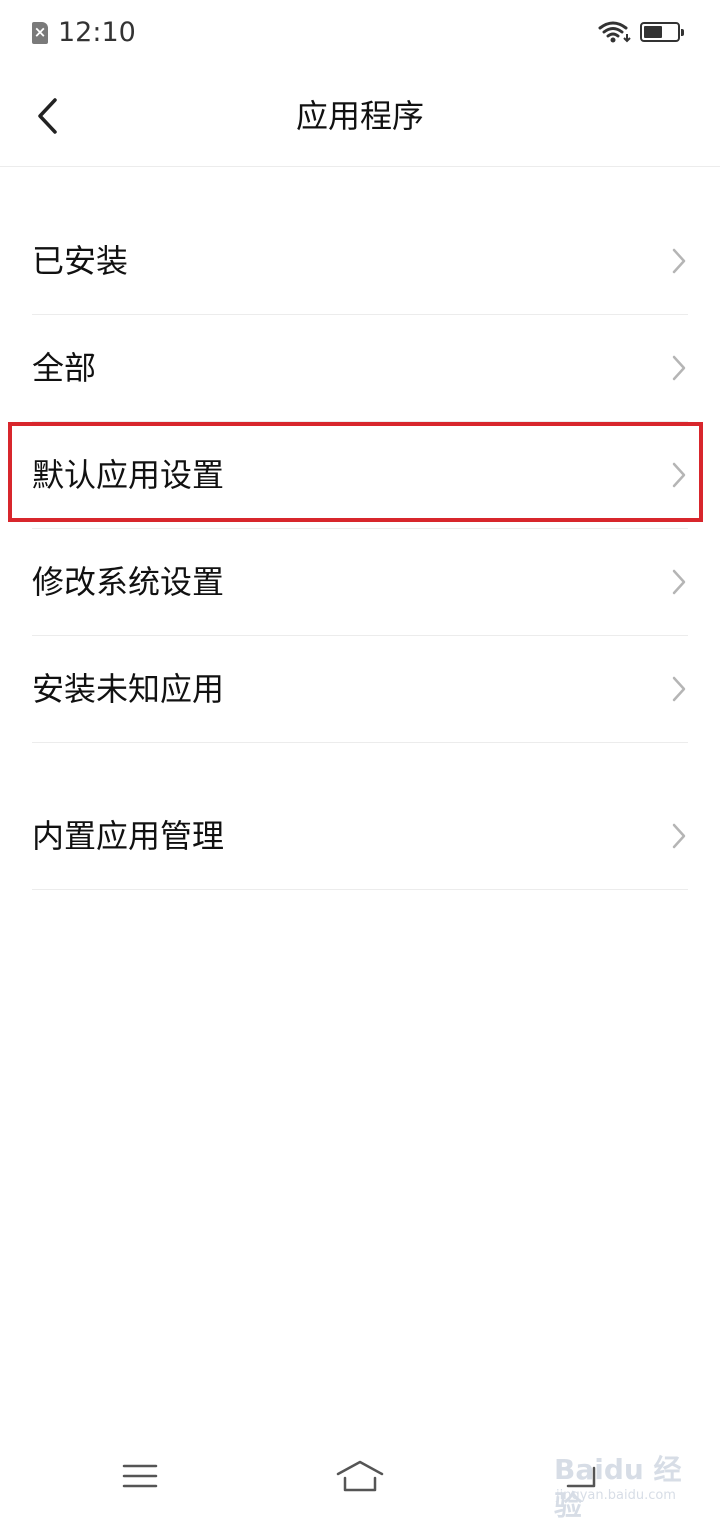 This screenshot has width=720, height=1524. What do you see at coordinates (360, 368) in the screenshot?
I see `list-item-all: 全部` at bounding box center [360, 368].